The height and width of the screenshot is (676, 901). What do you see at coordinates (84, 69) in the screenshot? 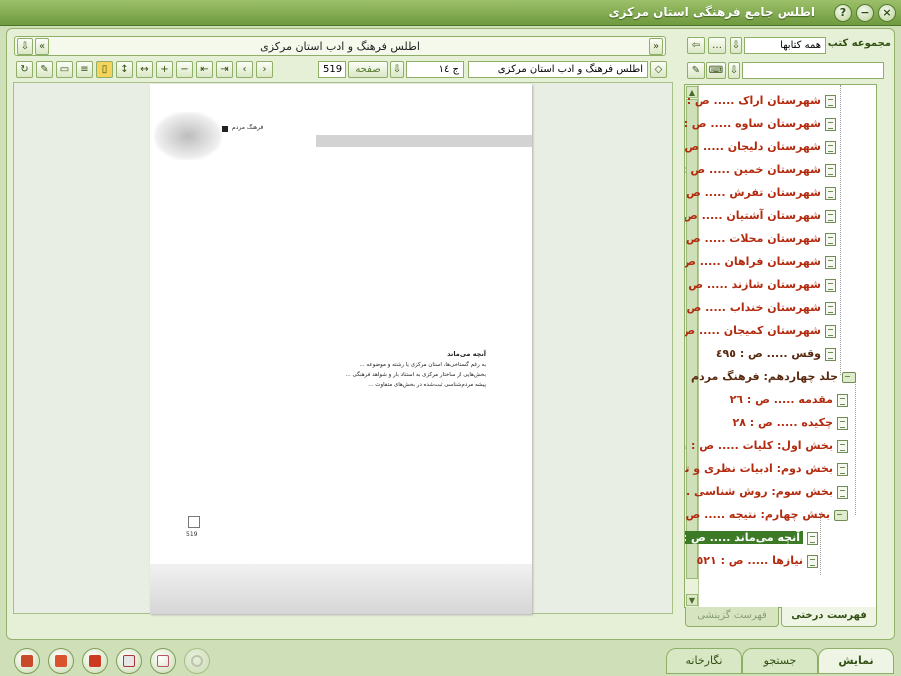
I see `text-view-icon: ≡` at bounding box center [84, 69].